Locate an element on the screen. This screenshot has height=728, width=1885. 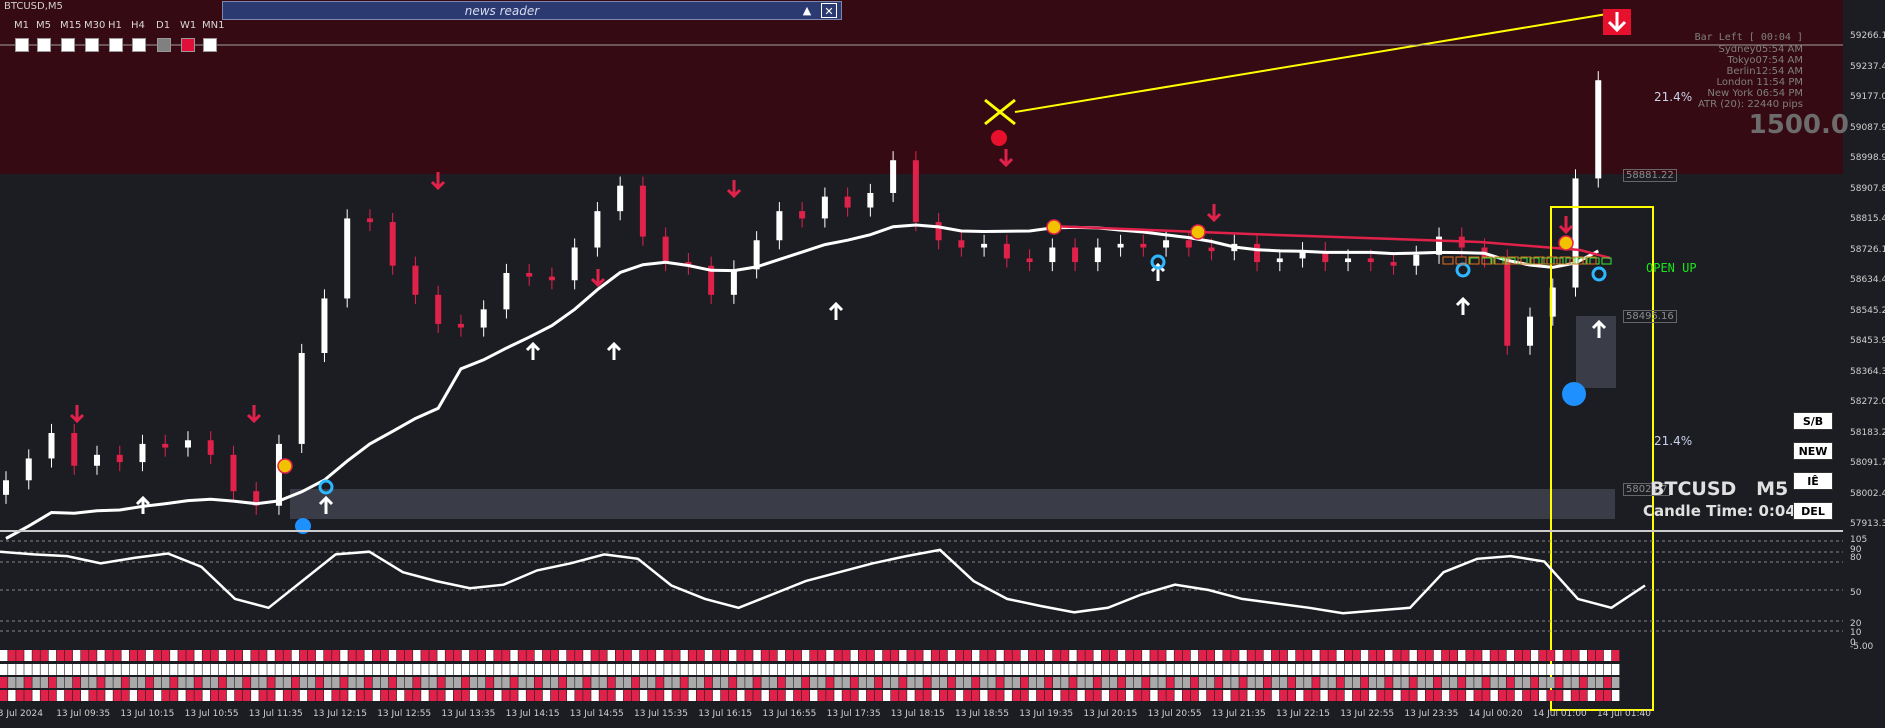
chart-title: BTCUSD,M5 is located at coordinates (33, 6).